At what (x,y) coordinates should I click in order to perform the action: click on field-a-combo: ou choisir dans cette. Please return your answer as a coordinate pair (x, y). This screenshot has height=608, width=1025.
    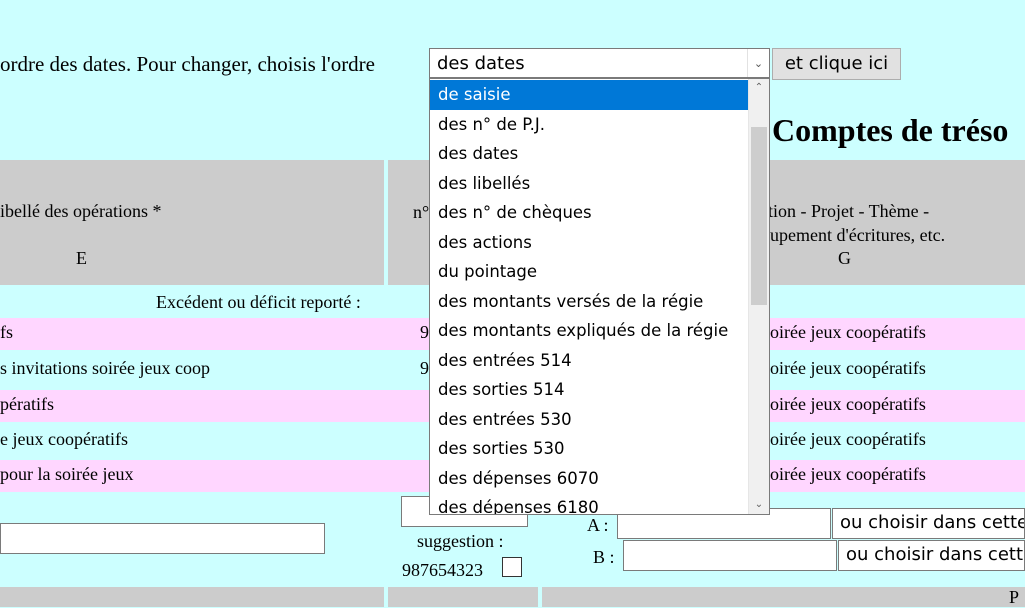
    Looking at the image, I should click on (928, 523).